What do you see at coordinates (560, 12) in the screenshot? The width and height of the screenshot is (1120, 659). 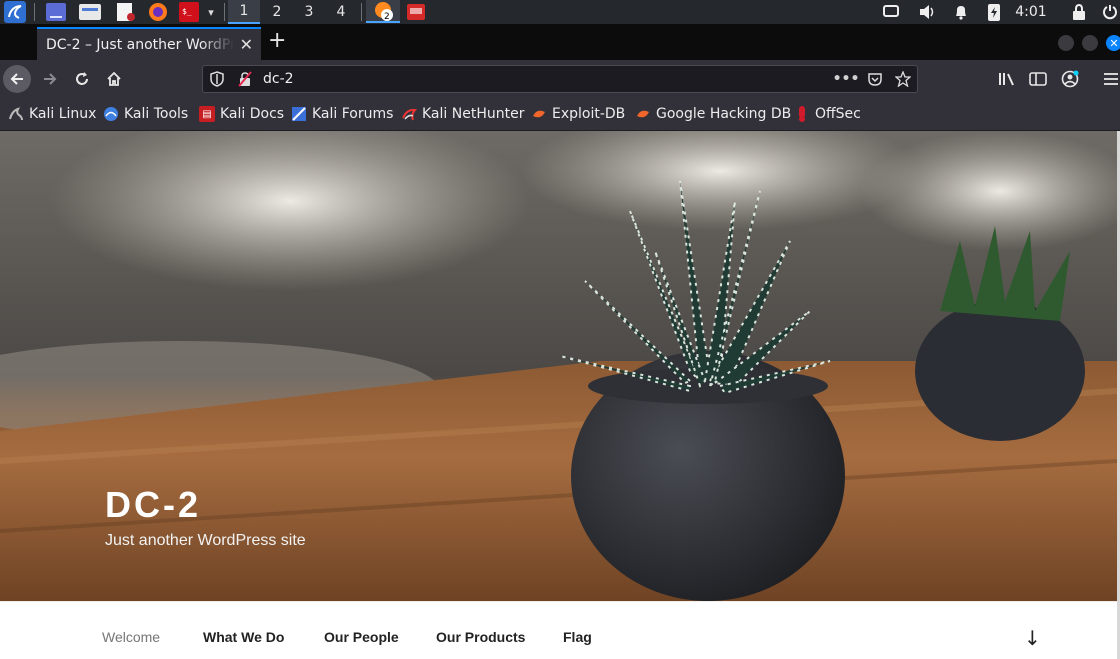 I see `system-taskbar: $_ ▾ 1 2 3 4 2 4:01` at bounding box center [560, 12].